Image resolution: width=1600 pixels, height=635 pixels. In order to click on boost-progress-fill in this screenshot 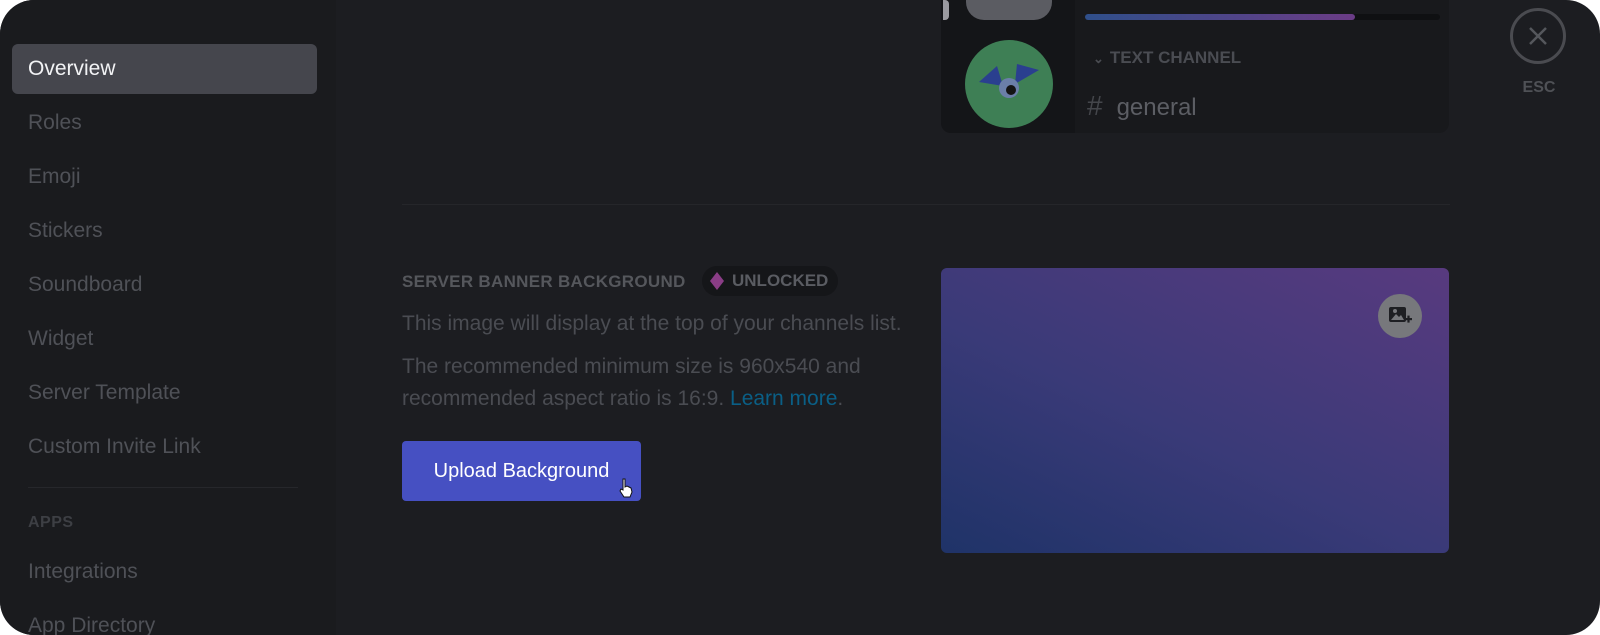, I will do `click(1220, 17)`.